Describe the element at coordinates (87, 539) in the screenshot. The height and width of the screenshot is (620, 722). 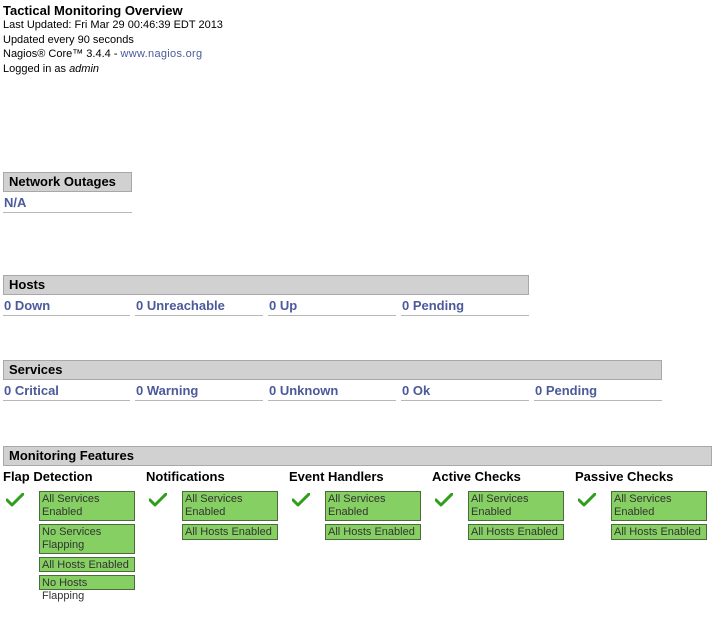
I see `flap-services-flapping: No Services Flapping` at that location.